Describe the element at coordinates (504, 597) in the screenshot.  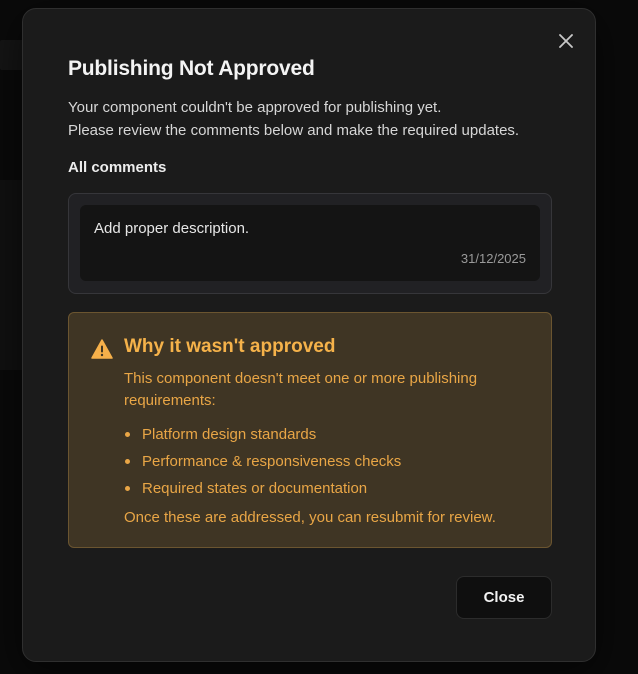
I see `close-button: Close` at that location.